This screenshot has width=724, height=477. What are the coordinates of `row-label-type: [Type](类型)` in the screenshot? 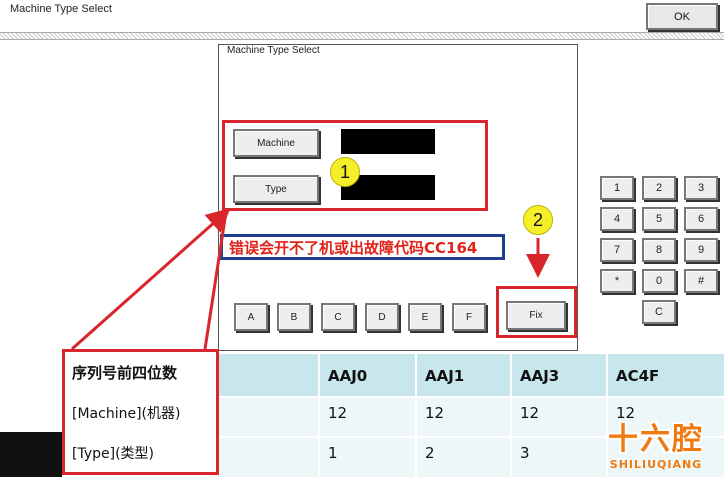 It's located at (113, 454).